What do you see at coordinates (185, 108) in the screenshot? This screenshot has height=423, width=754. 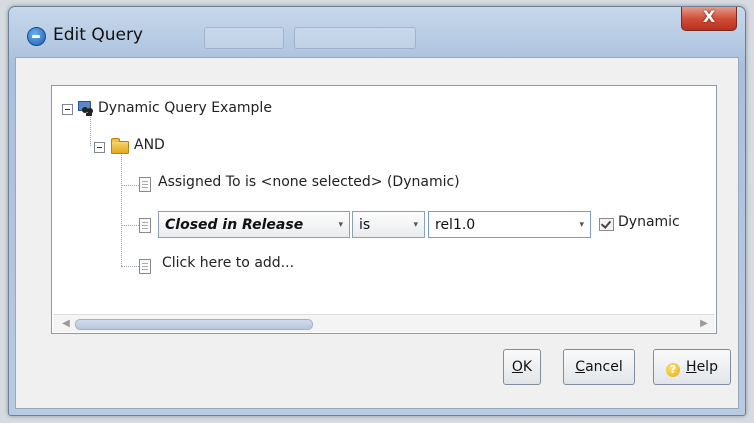 I see `tree-root-label: Dynamic Query Example` at bounding box center [185, 108].